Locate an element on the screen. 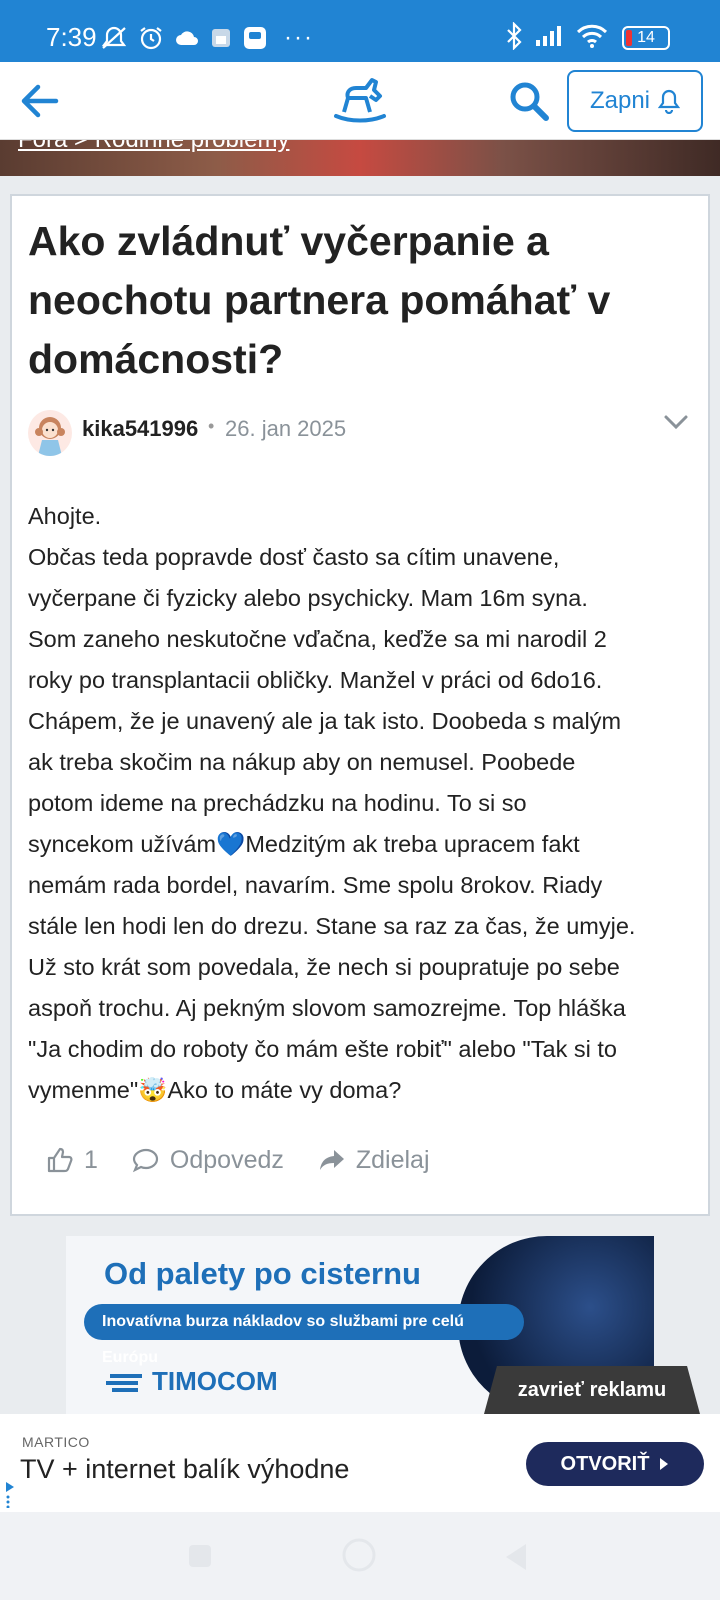  share-button: Zdielaj is located at coordinates (374, 1160).